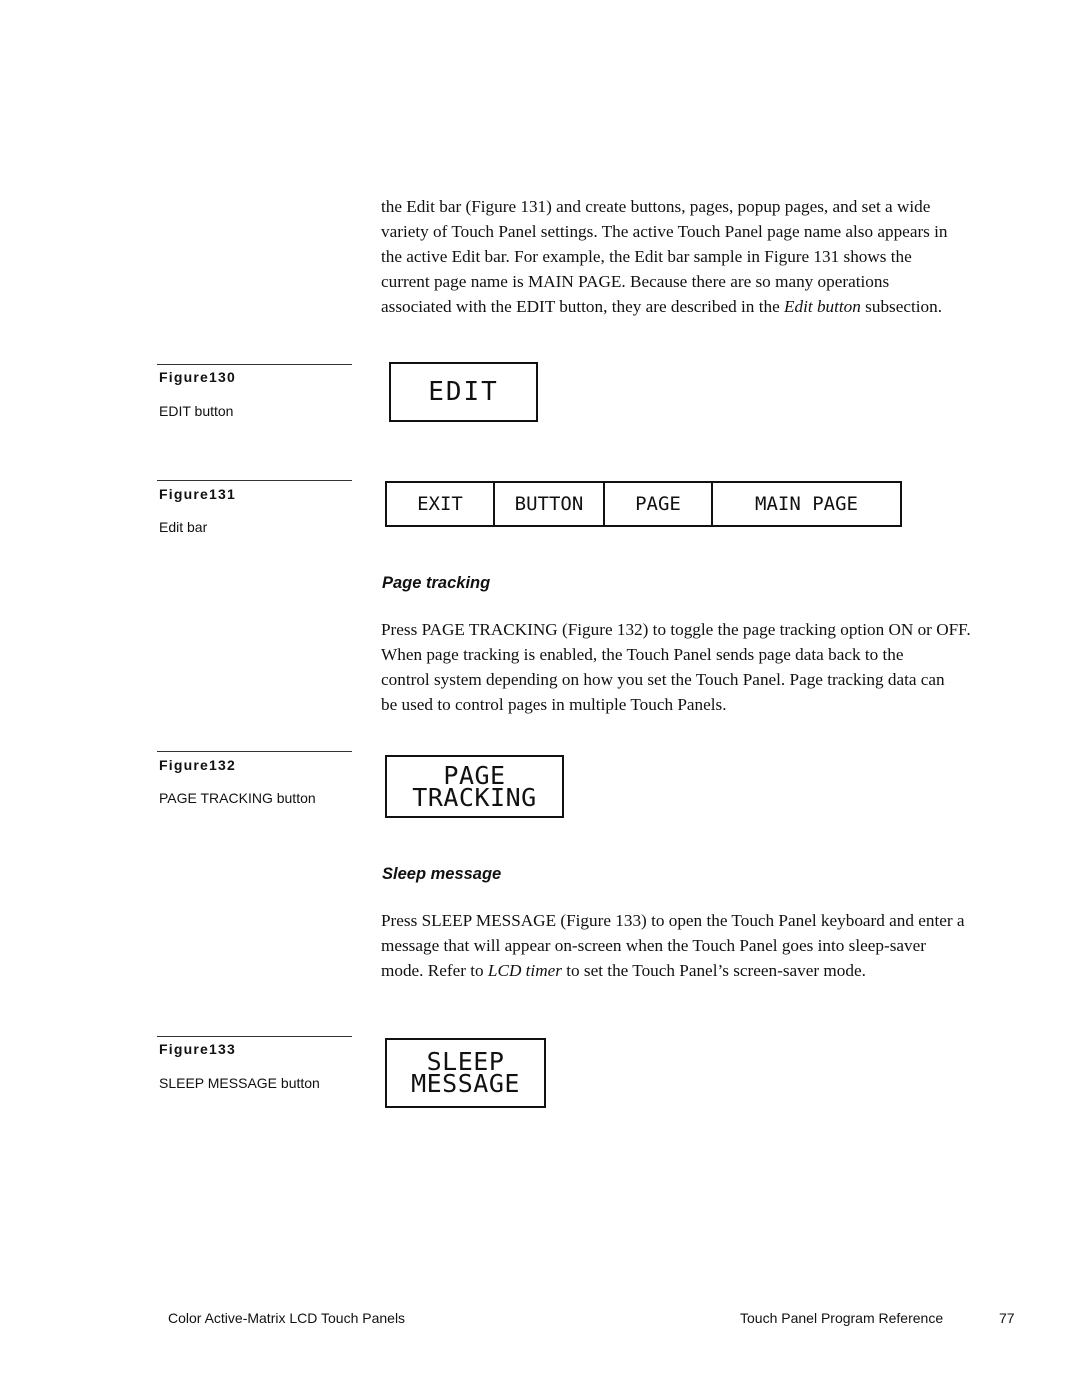  Describe the element at coordinates (441, 504) in the screenshot. I see `edit-bar-exit-cell: EXIT` at that location.